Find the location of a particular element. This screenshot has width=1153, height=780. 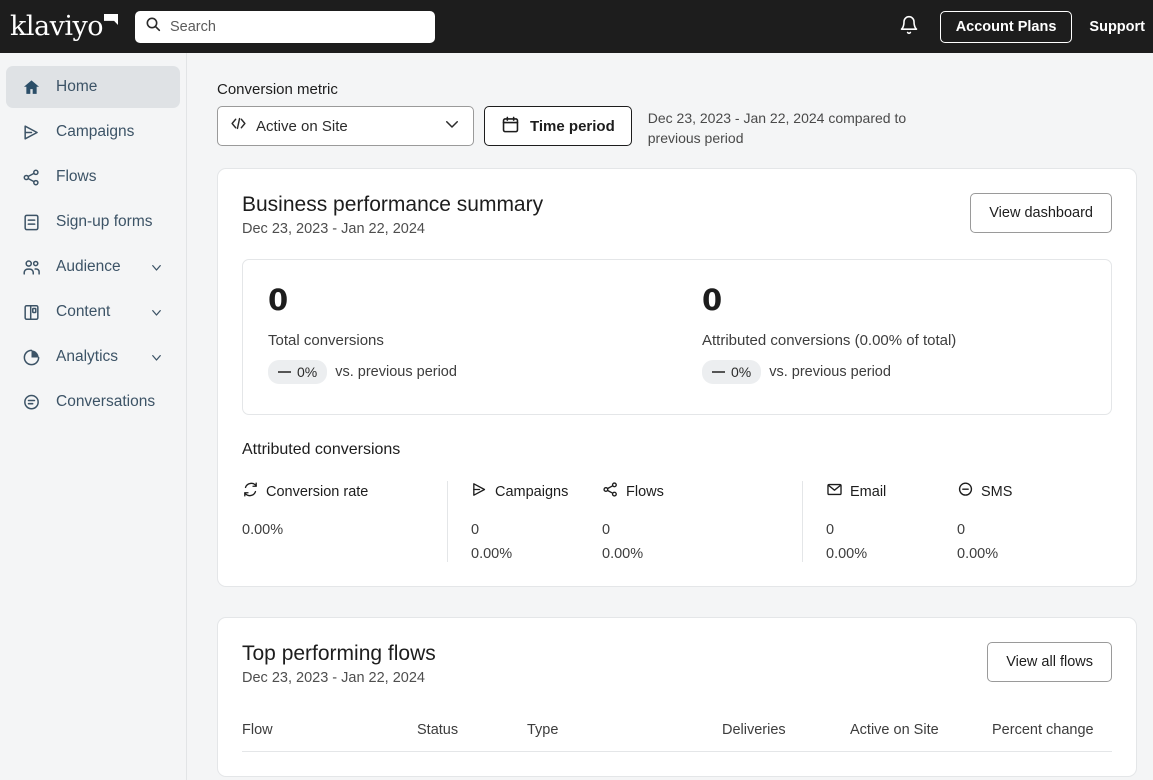

metric-conversion-rate: Conversion rate 0.00% is located at coordinates (344, 521).